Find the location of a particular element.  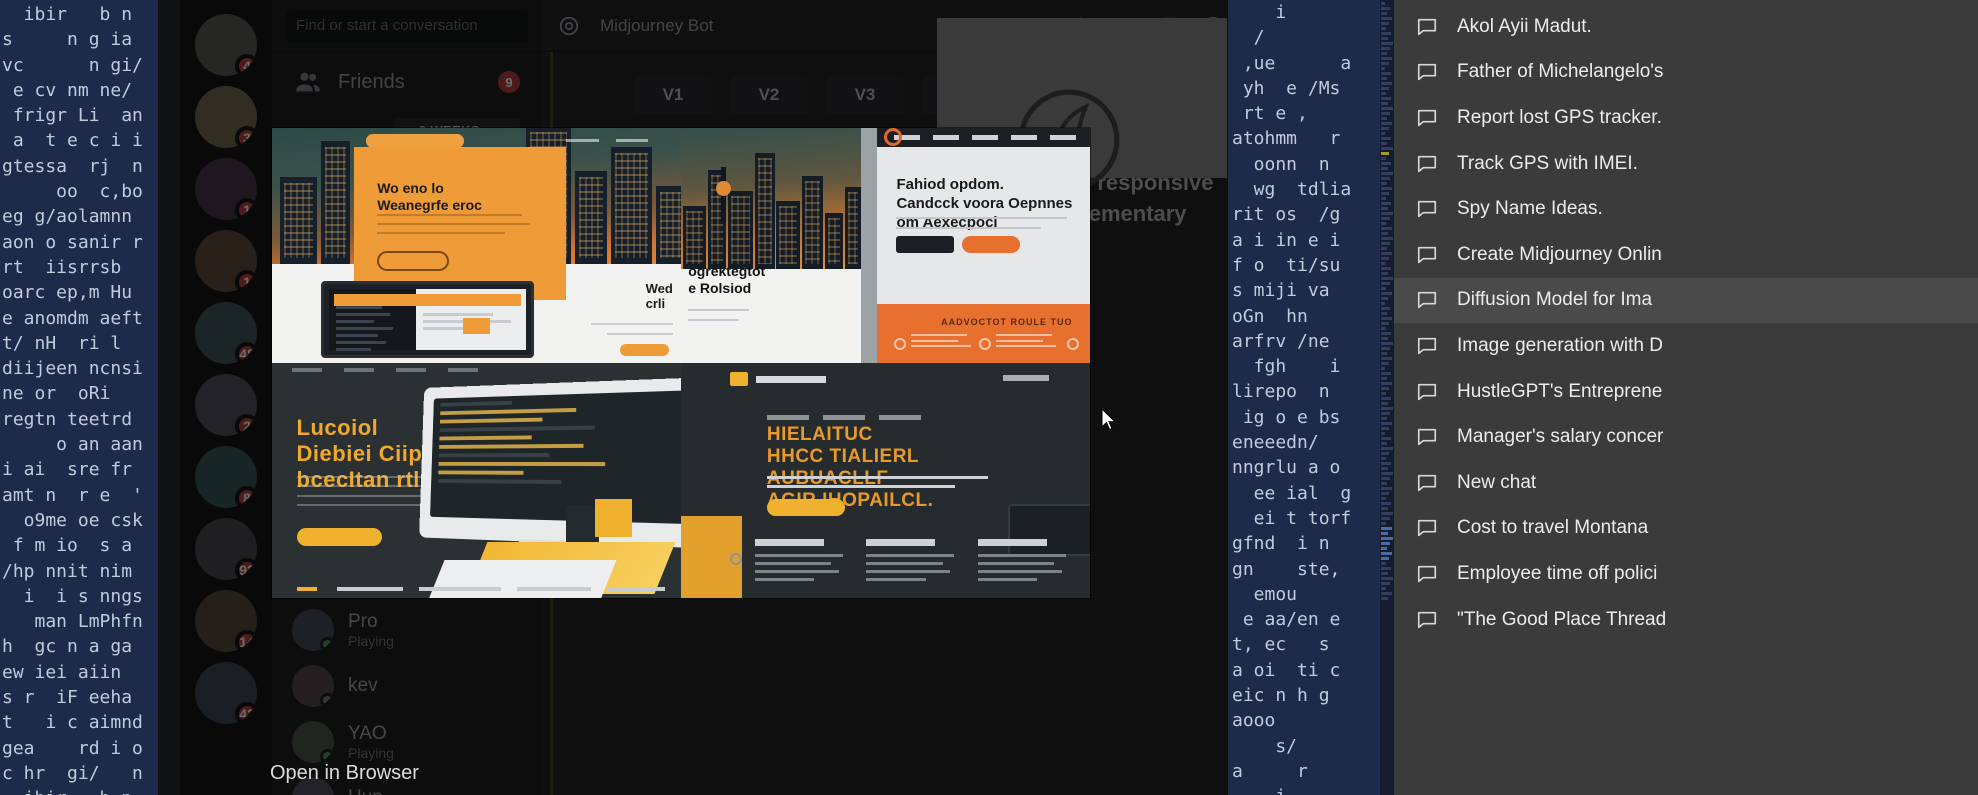

chat-history-item: Akol Ayii Madut. is located at coordinates (1686, 27).